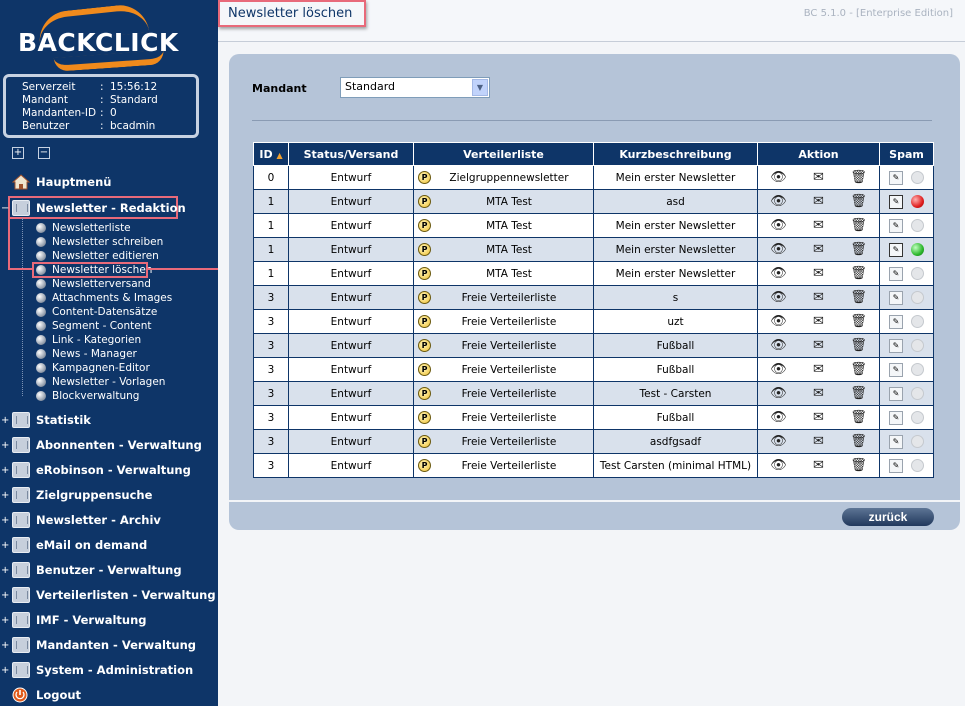  Describe the element at coordinates (83, 228) in the screenshot. I see `sidebar-subitem: Newsletterliste` at that location.